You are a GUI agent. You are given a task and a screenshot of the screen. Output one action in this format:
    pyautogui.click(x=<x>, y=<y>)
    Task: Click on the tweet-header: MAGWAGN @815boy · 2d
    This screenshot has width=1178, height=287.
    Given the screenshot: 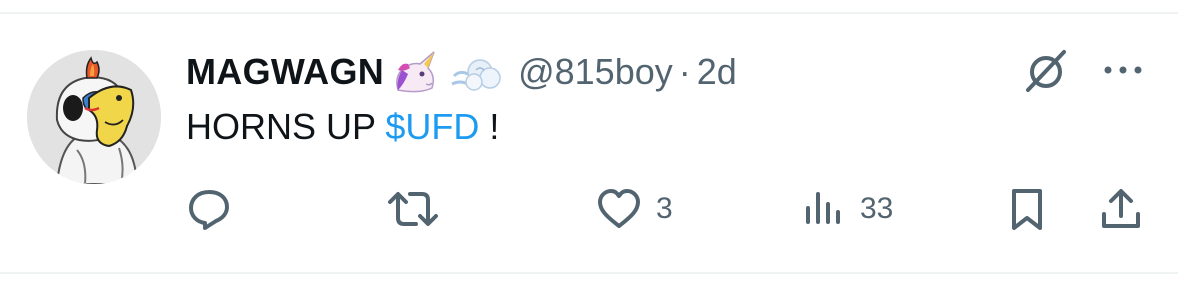 What is the action you would take?
    pyautogui.click(x=461, y=72)
    